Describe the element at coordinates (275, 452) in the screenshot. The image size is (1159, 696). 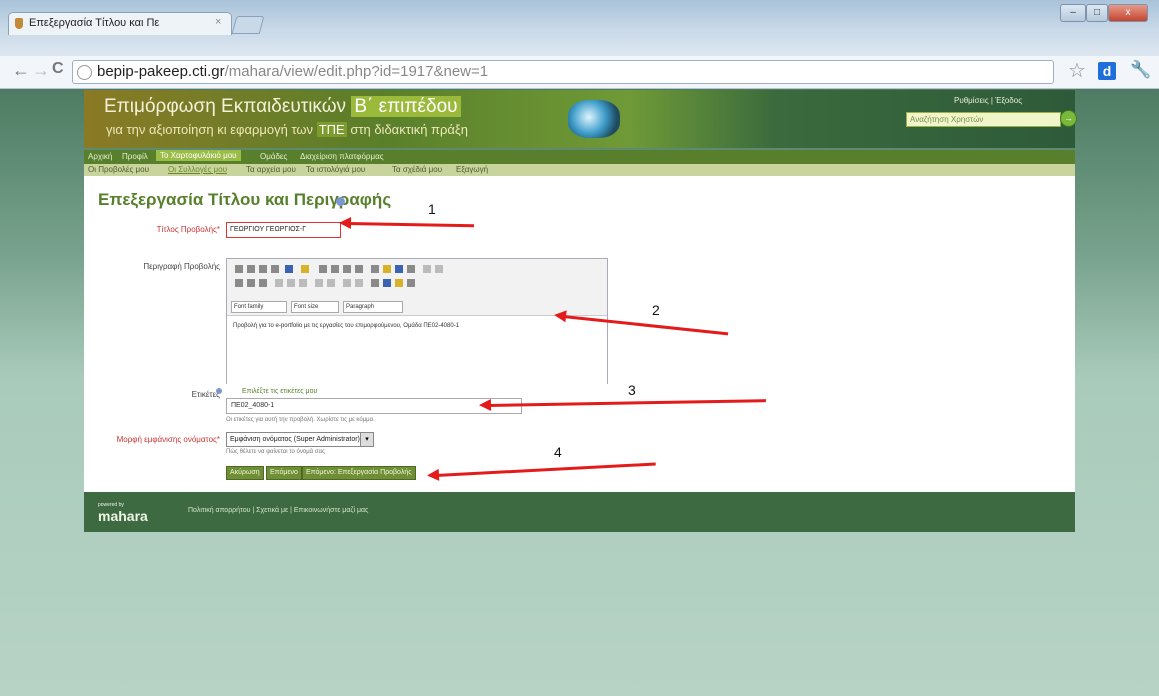
I see `display-name-help: Πώς θέλετε να φαίνεται το όνομά σας` at that location.